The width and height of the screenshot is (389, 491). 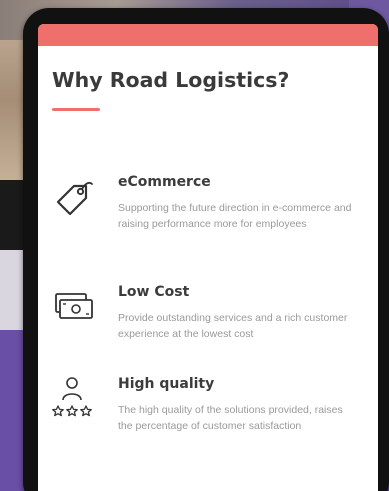 I want to click on price-tag-icon, so click(x=73, y=197).